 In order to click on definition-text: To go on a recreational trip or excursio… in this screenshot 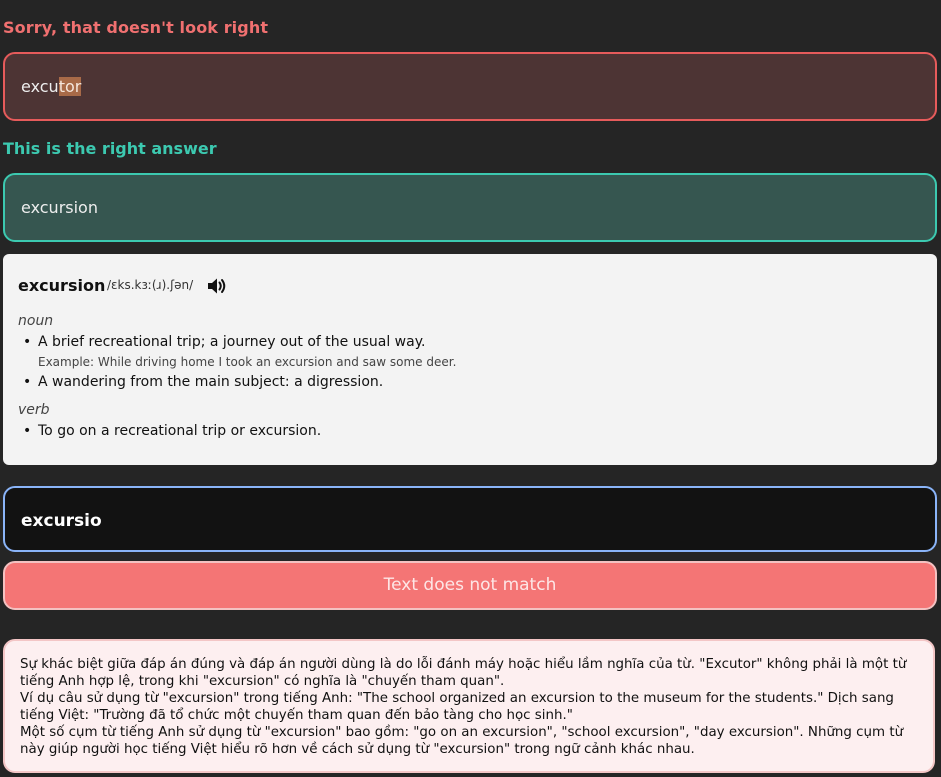, I will do `click(180, 431)`.